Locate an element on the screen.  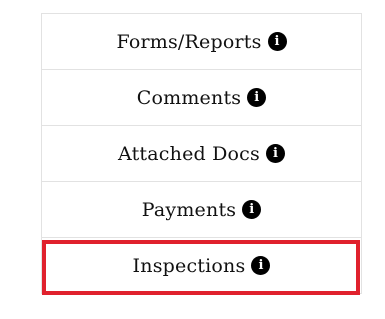
menu-item-payments: Payments i is located at coordinates (201, 210).